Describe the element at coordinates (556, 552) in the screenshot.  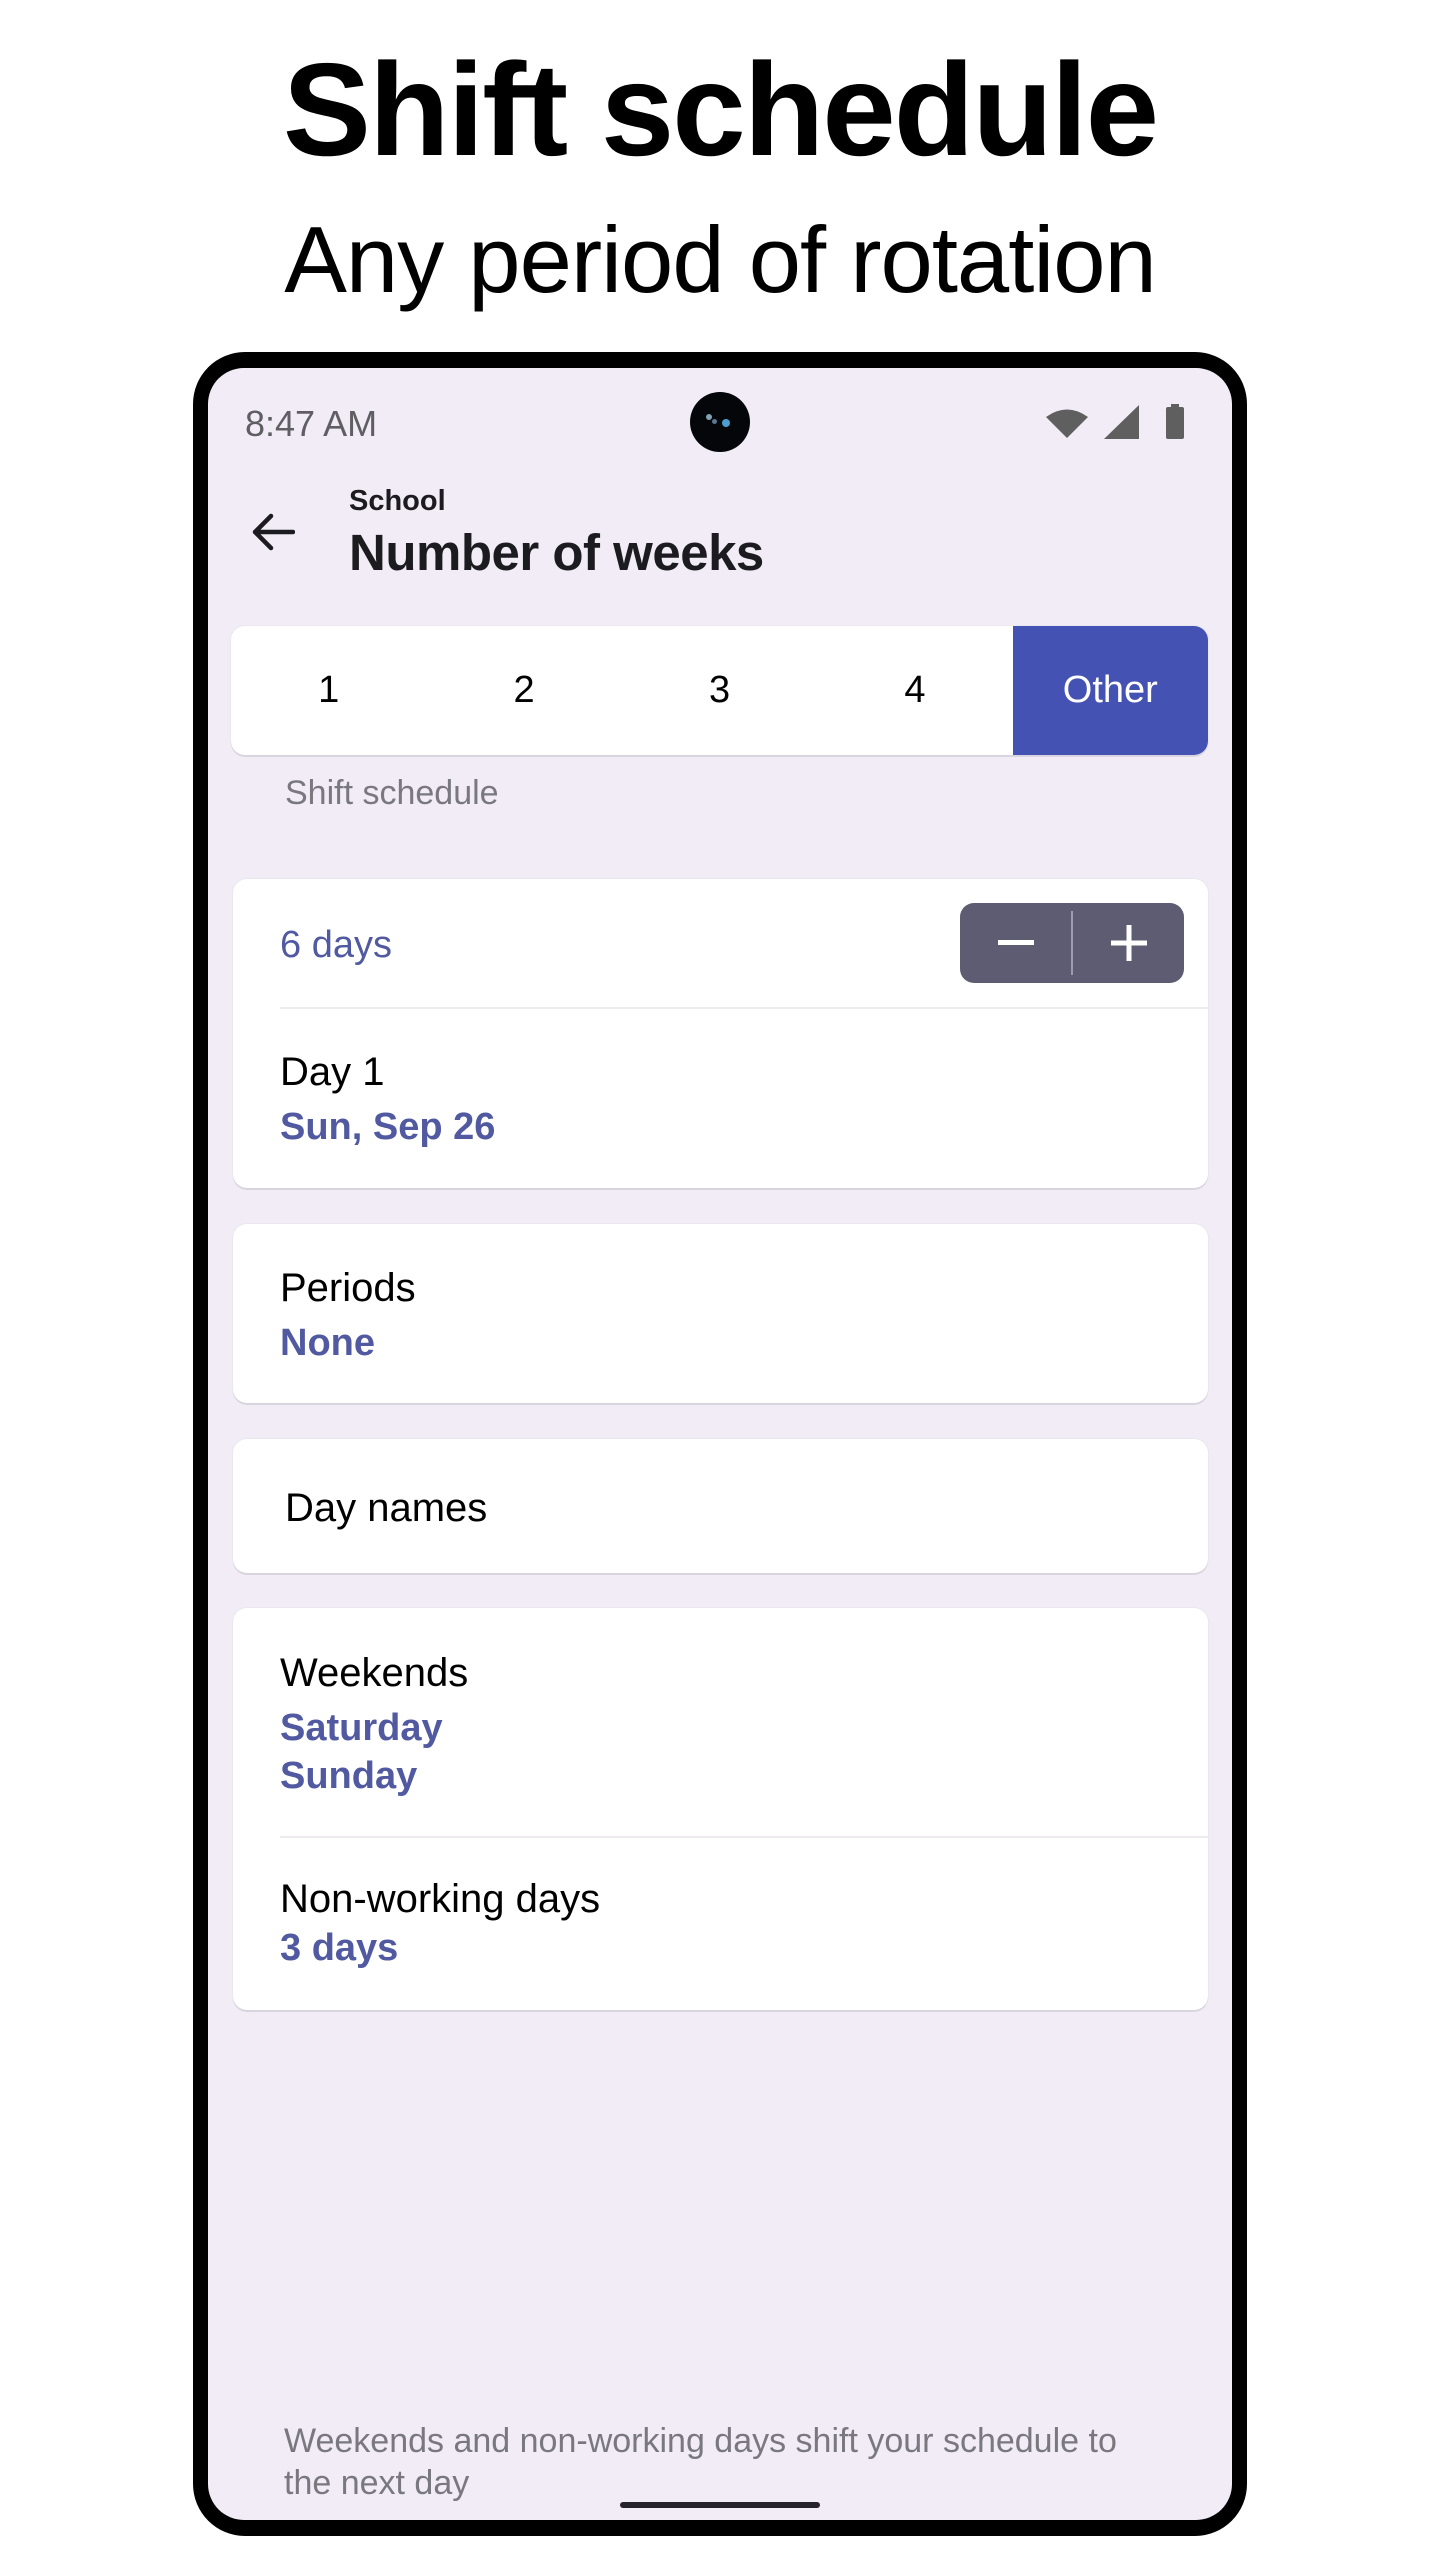
I see `page-title: Number of weeks` at that location.